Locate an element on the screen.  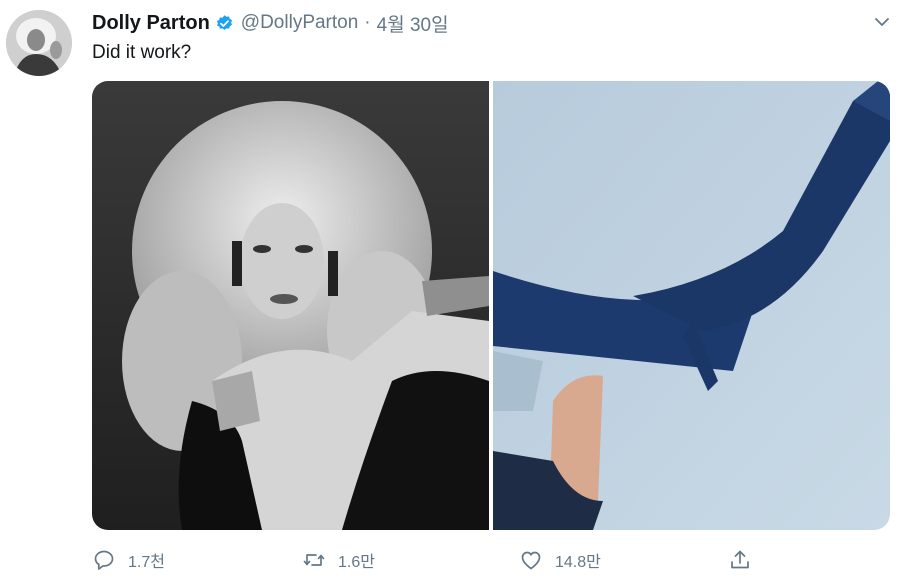
tweet-header: Dolly Parton @DollyParton · 4월 30일 is located at coordinates (270, 23).